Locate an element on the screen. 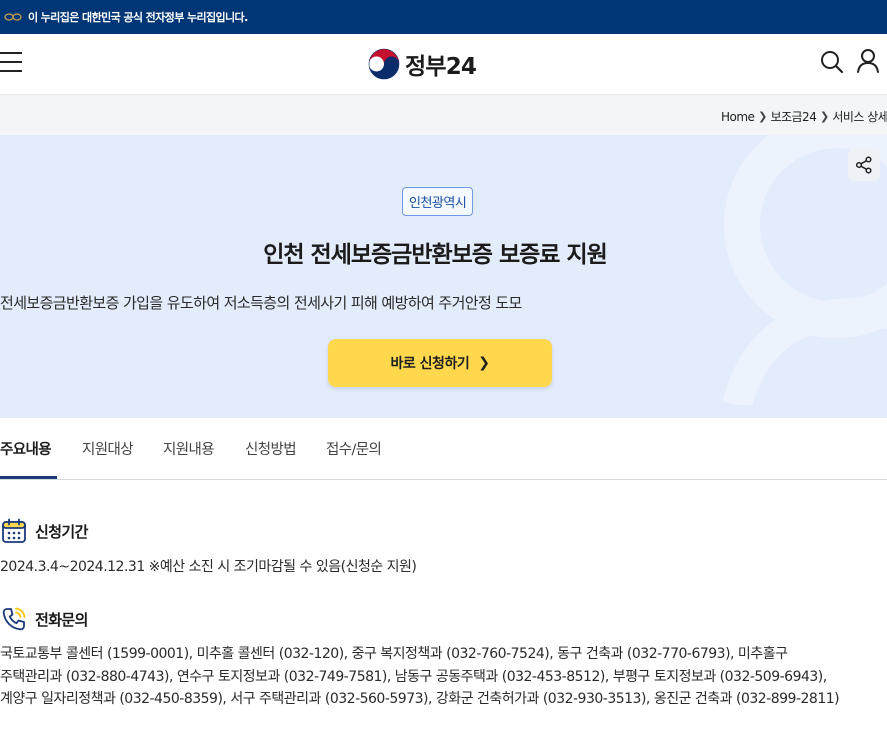 Image resolution: width=887 pixels, height=731 pixels. site-header: 정부24 is located at coordinates (443, 64).